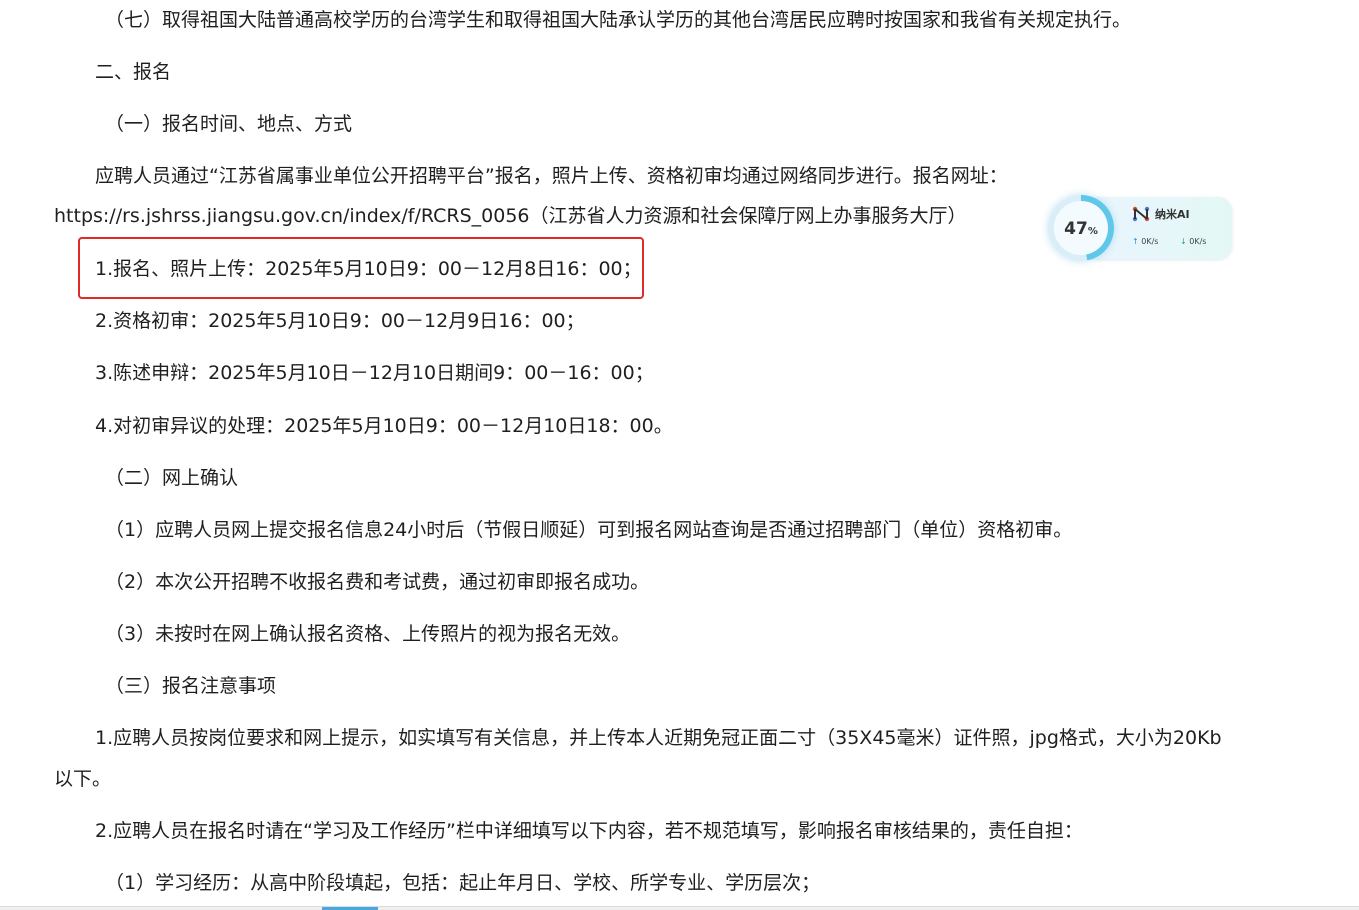 The width and height of the screenshot is (1359, 910). I want to click on confirmation-item-3: （3）未按时在网上确认报名资格、上传照片的视为报名无效。, so click(368, 634).